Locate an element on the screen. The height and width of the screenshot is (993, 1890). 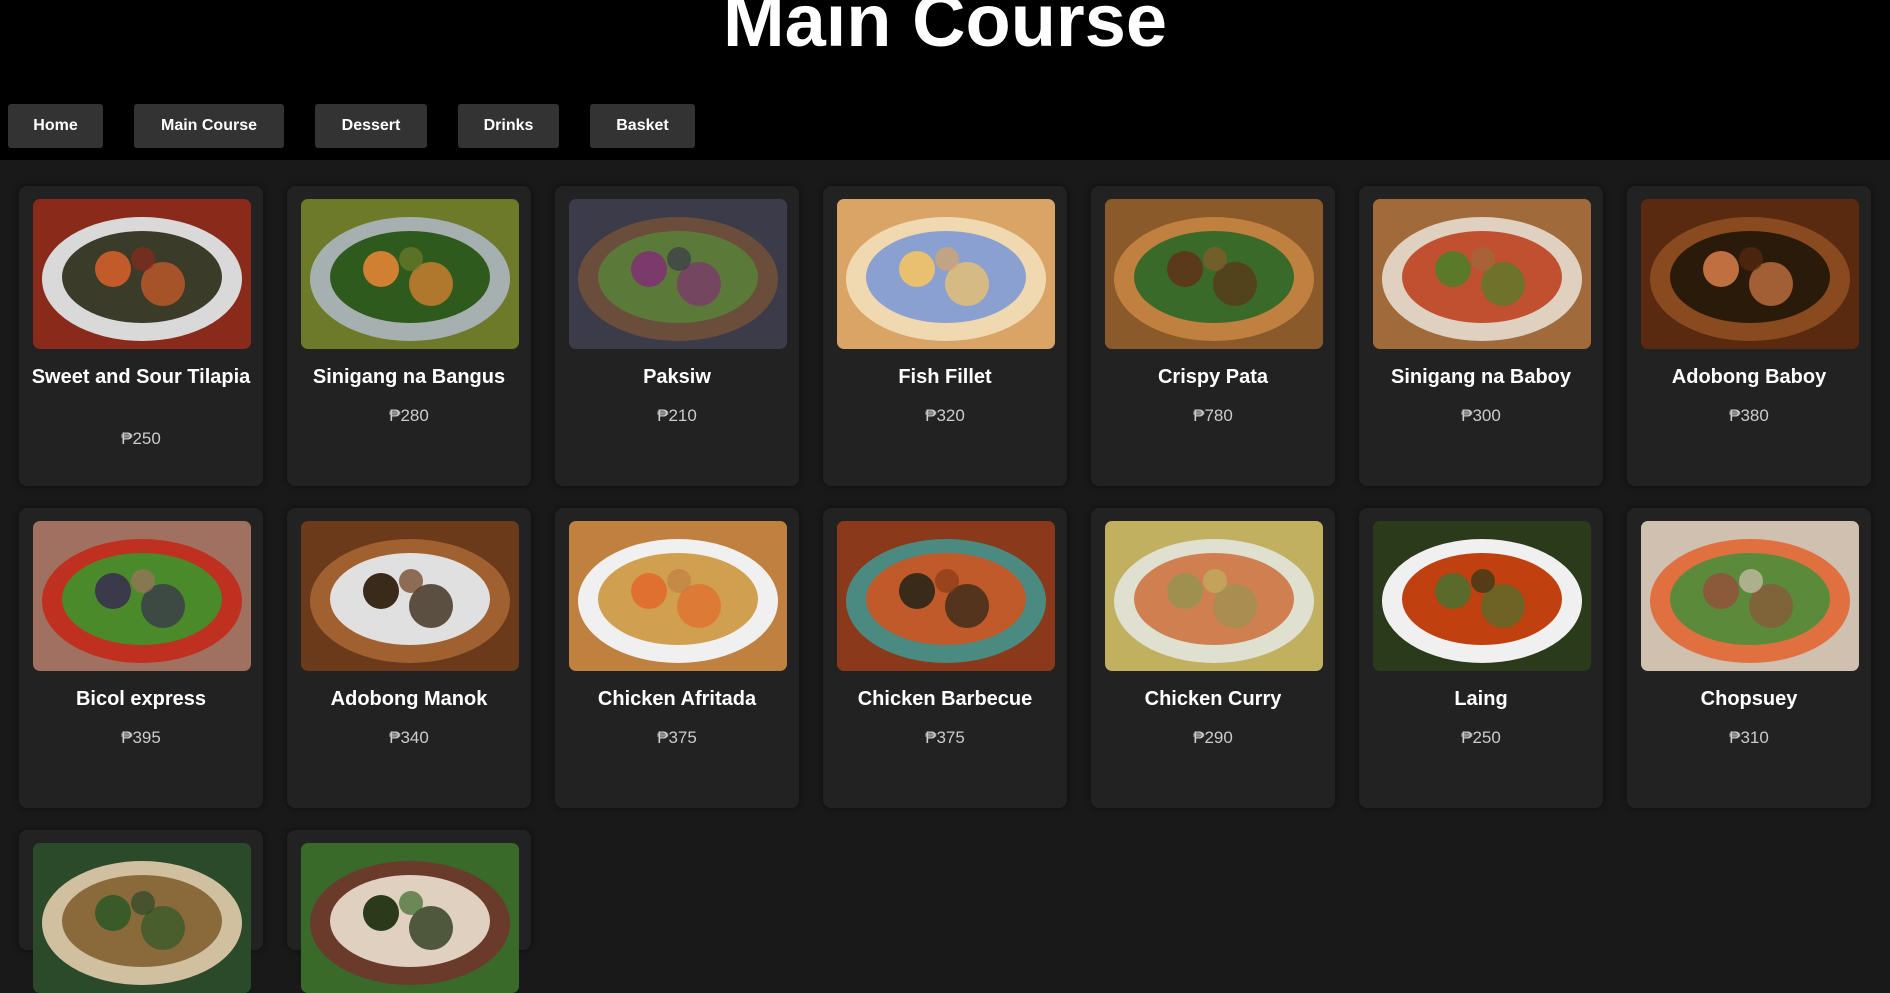
menu-item-card: Bicol express ₱395 is located at coordinates (141, 658).